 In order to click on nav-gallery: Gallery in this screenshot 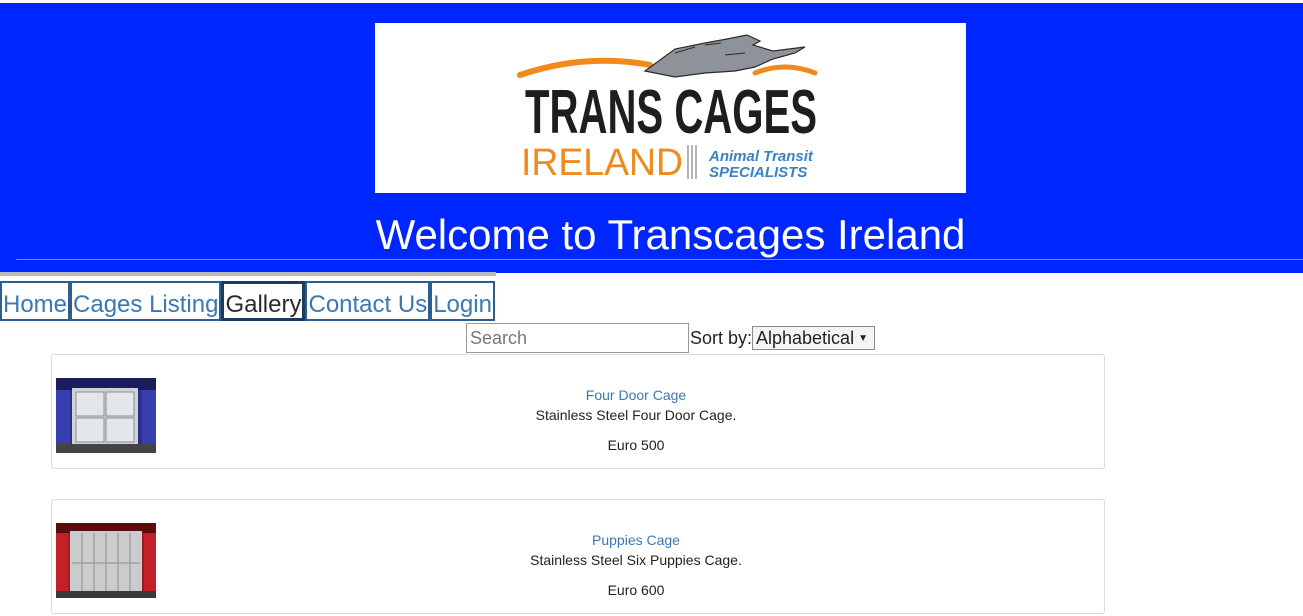, I will do `click(263, 301)`.